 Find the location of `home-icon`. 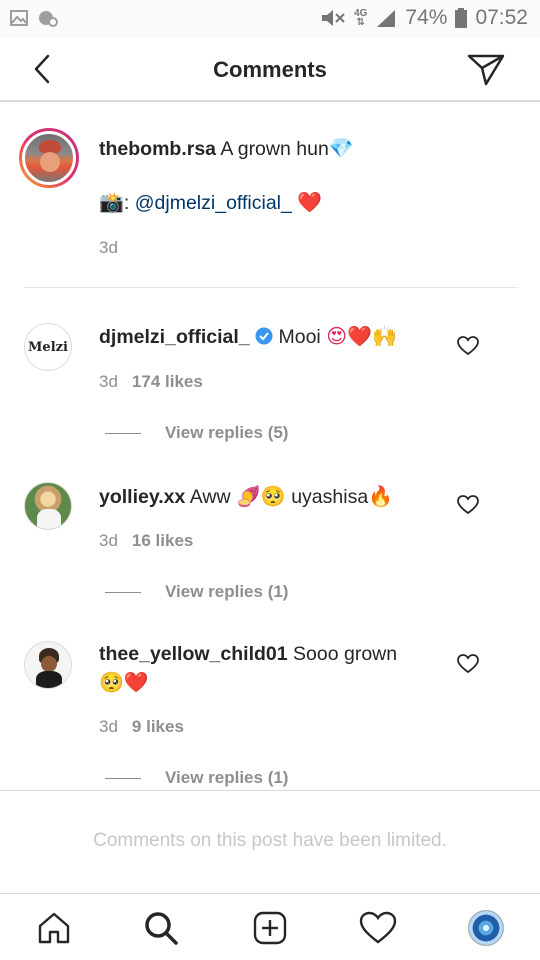

home-icon is located at coordinates (54, 928).